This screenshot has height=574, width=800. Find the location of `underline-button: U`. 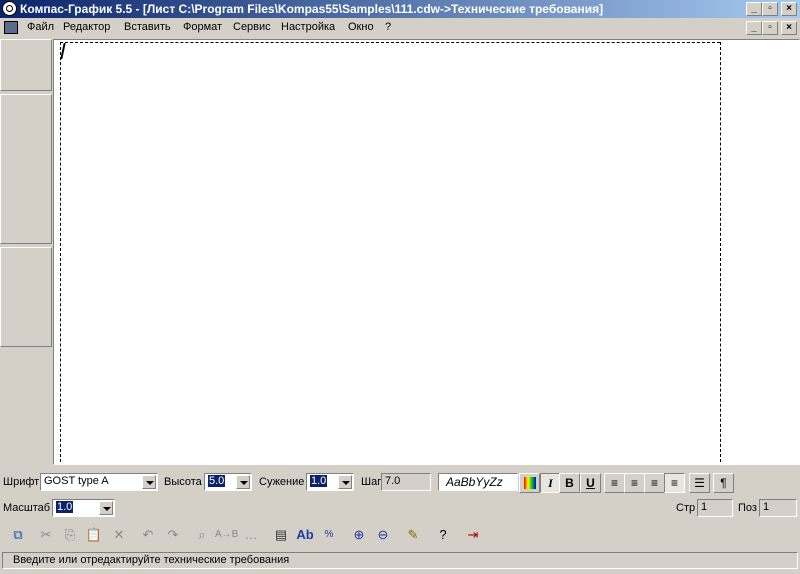

underline-button: U is located at coordinates (590, 483).